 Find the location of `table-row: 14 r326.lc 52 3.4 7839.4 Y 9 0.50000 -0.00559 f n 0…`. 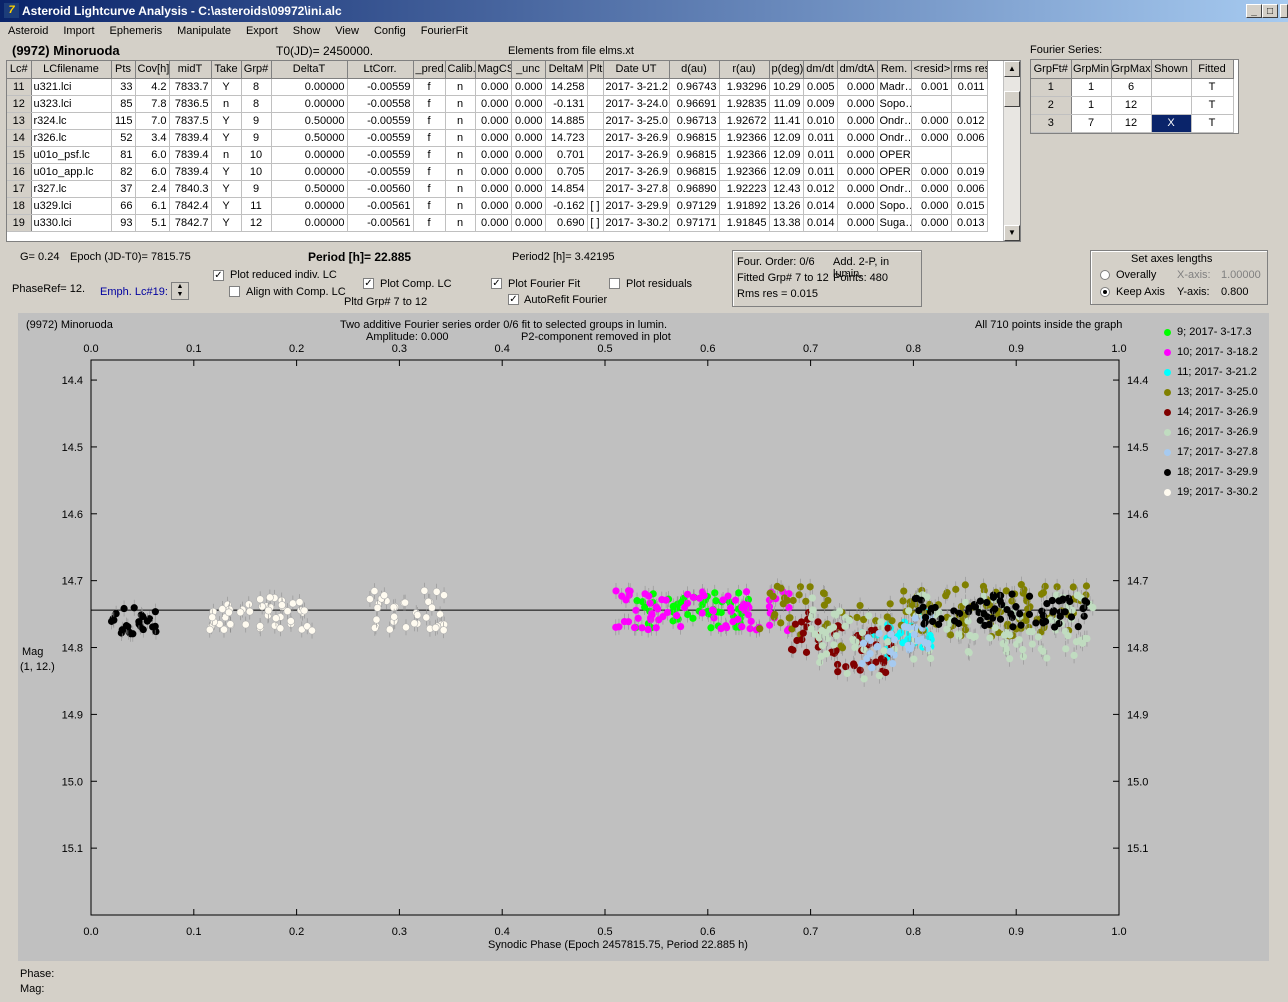

table-row: 14 r326.lc 52 3.4 7839.4 Y 9 0.50000 -0.00559 f n 0… is located at coordinates (497, 138).